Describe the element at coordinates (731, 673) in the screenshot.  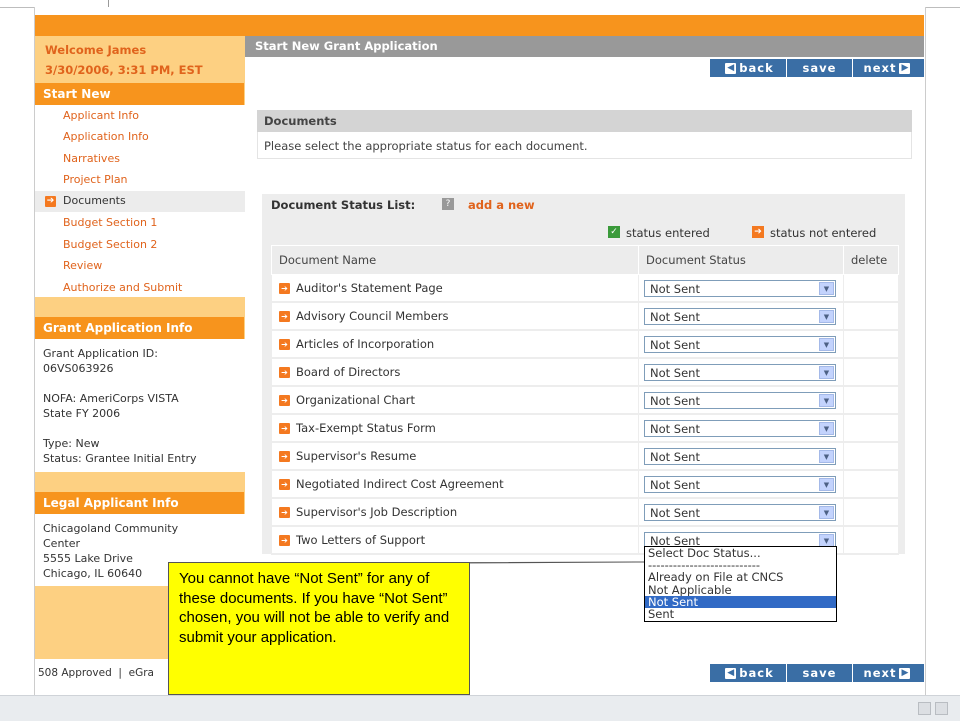
I see `back-arrow-icon: ◀` at that location.